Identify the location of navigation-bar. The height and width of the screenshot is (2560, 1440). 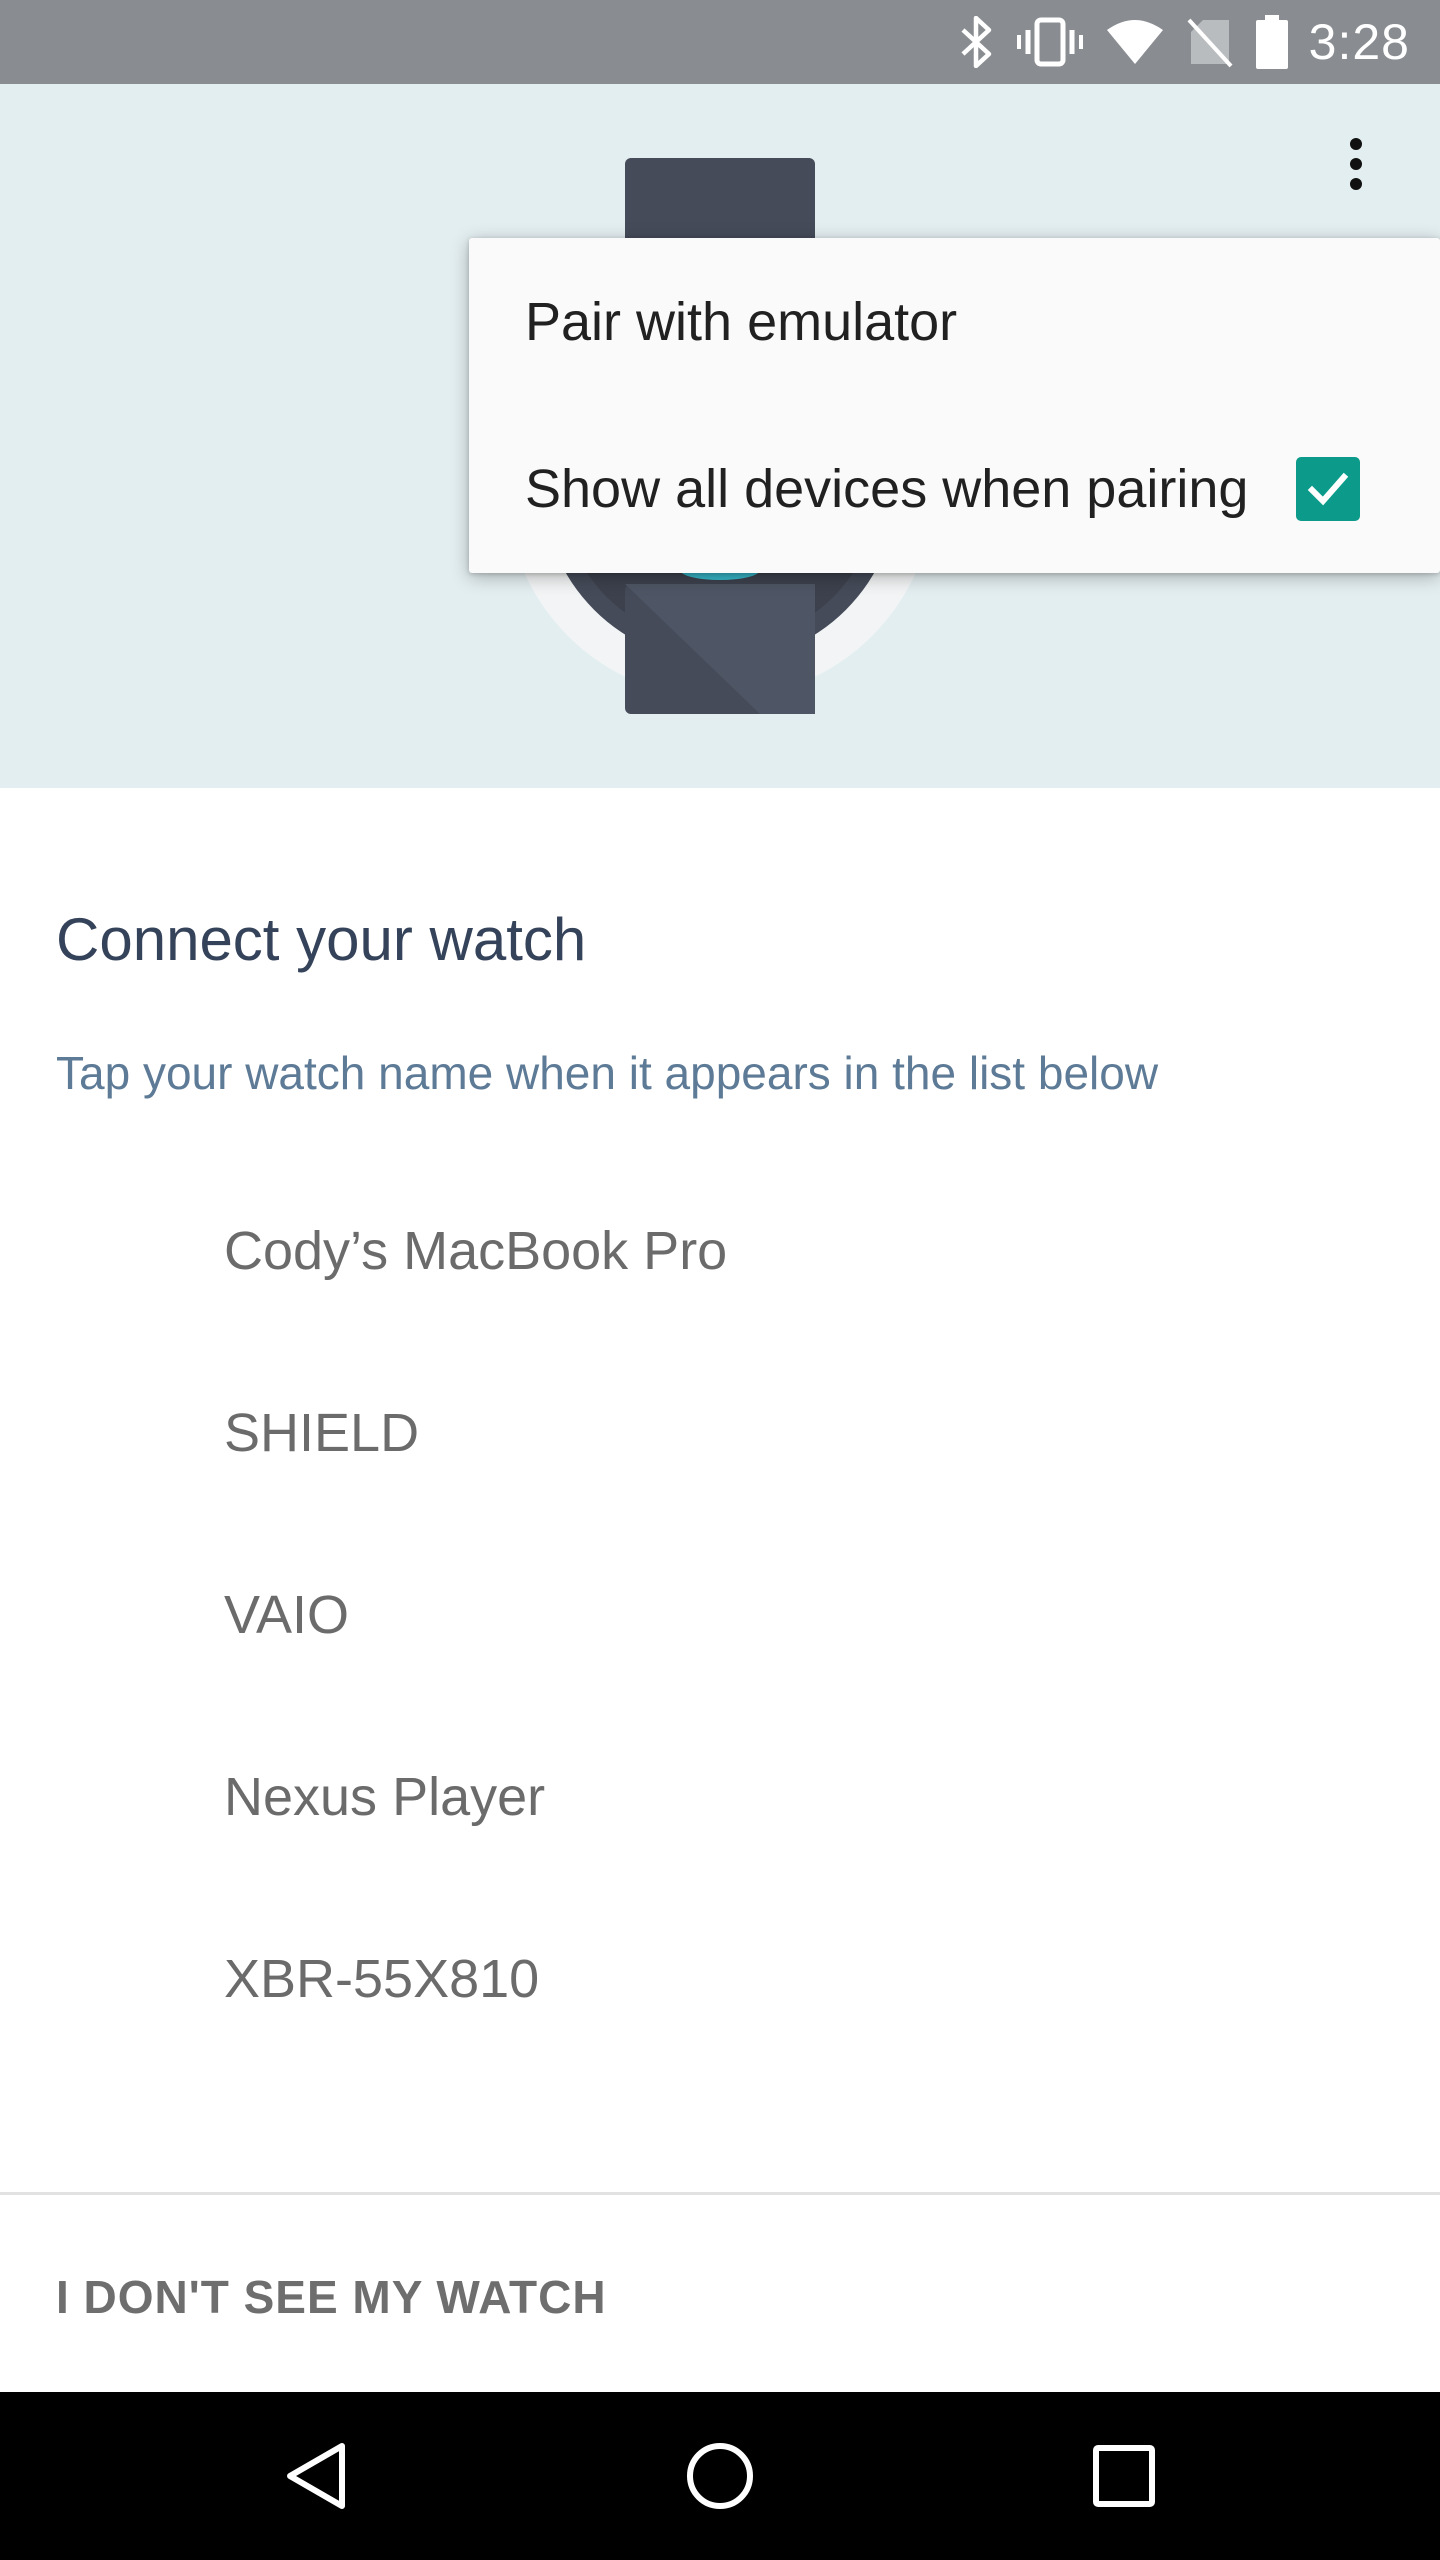
(720, 2476).